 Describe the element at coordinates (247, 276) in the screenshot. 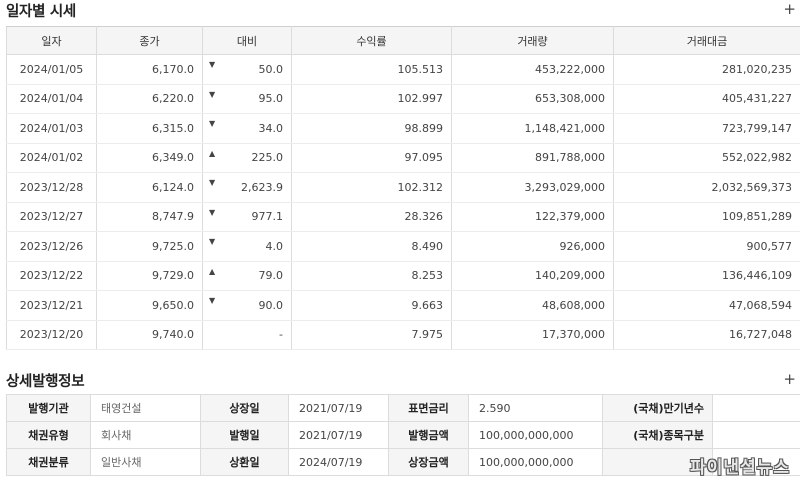

I see `cell-change: ▲ 79.0` at that location.